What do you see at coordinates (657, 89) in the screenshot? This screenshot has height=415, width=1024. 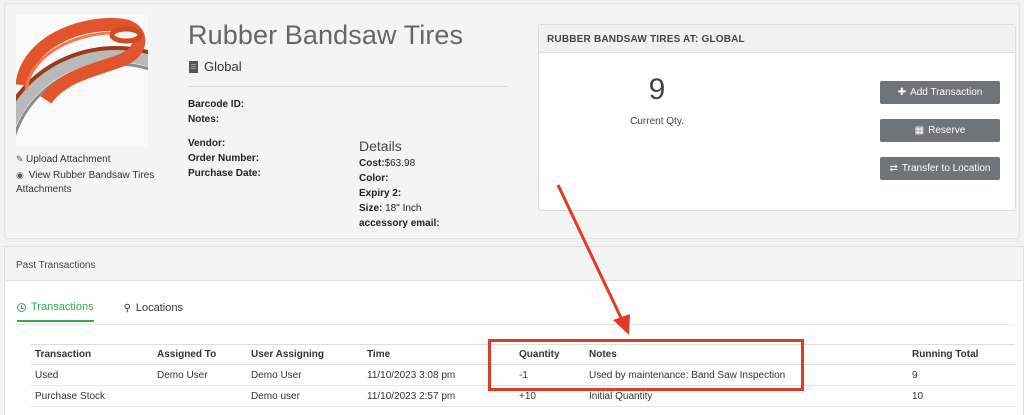 I see `current-qty-value: 9` at bounding box center [657, 89].